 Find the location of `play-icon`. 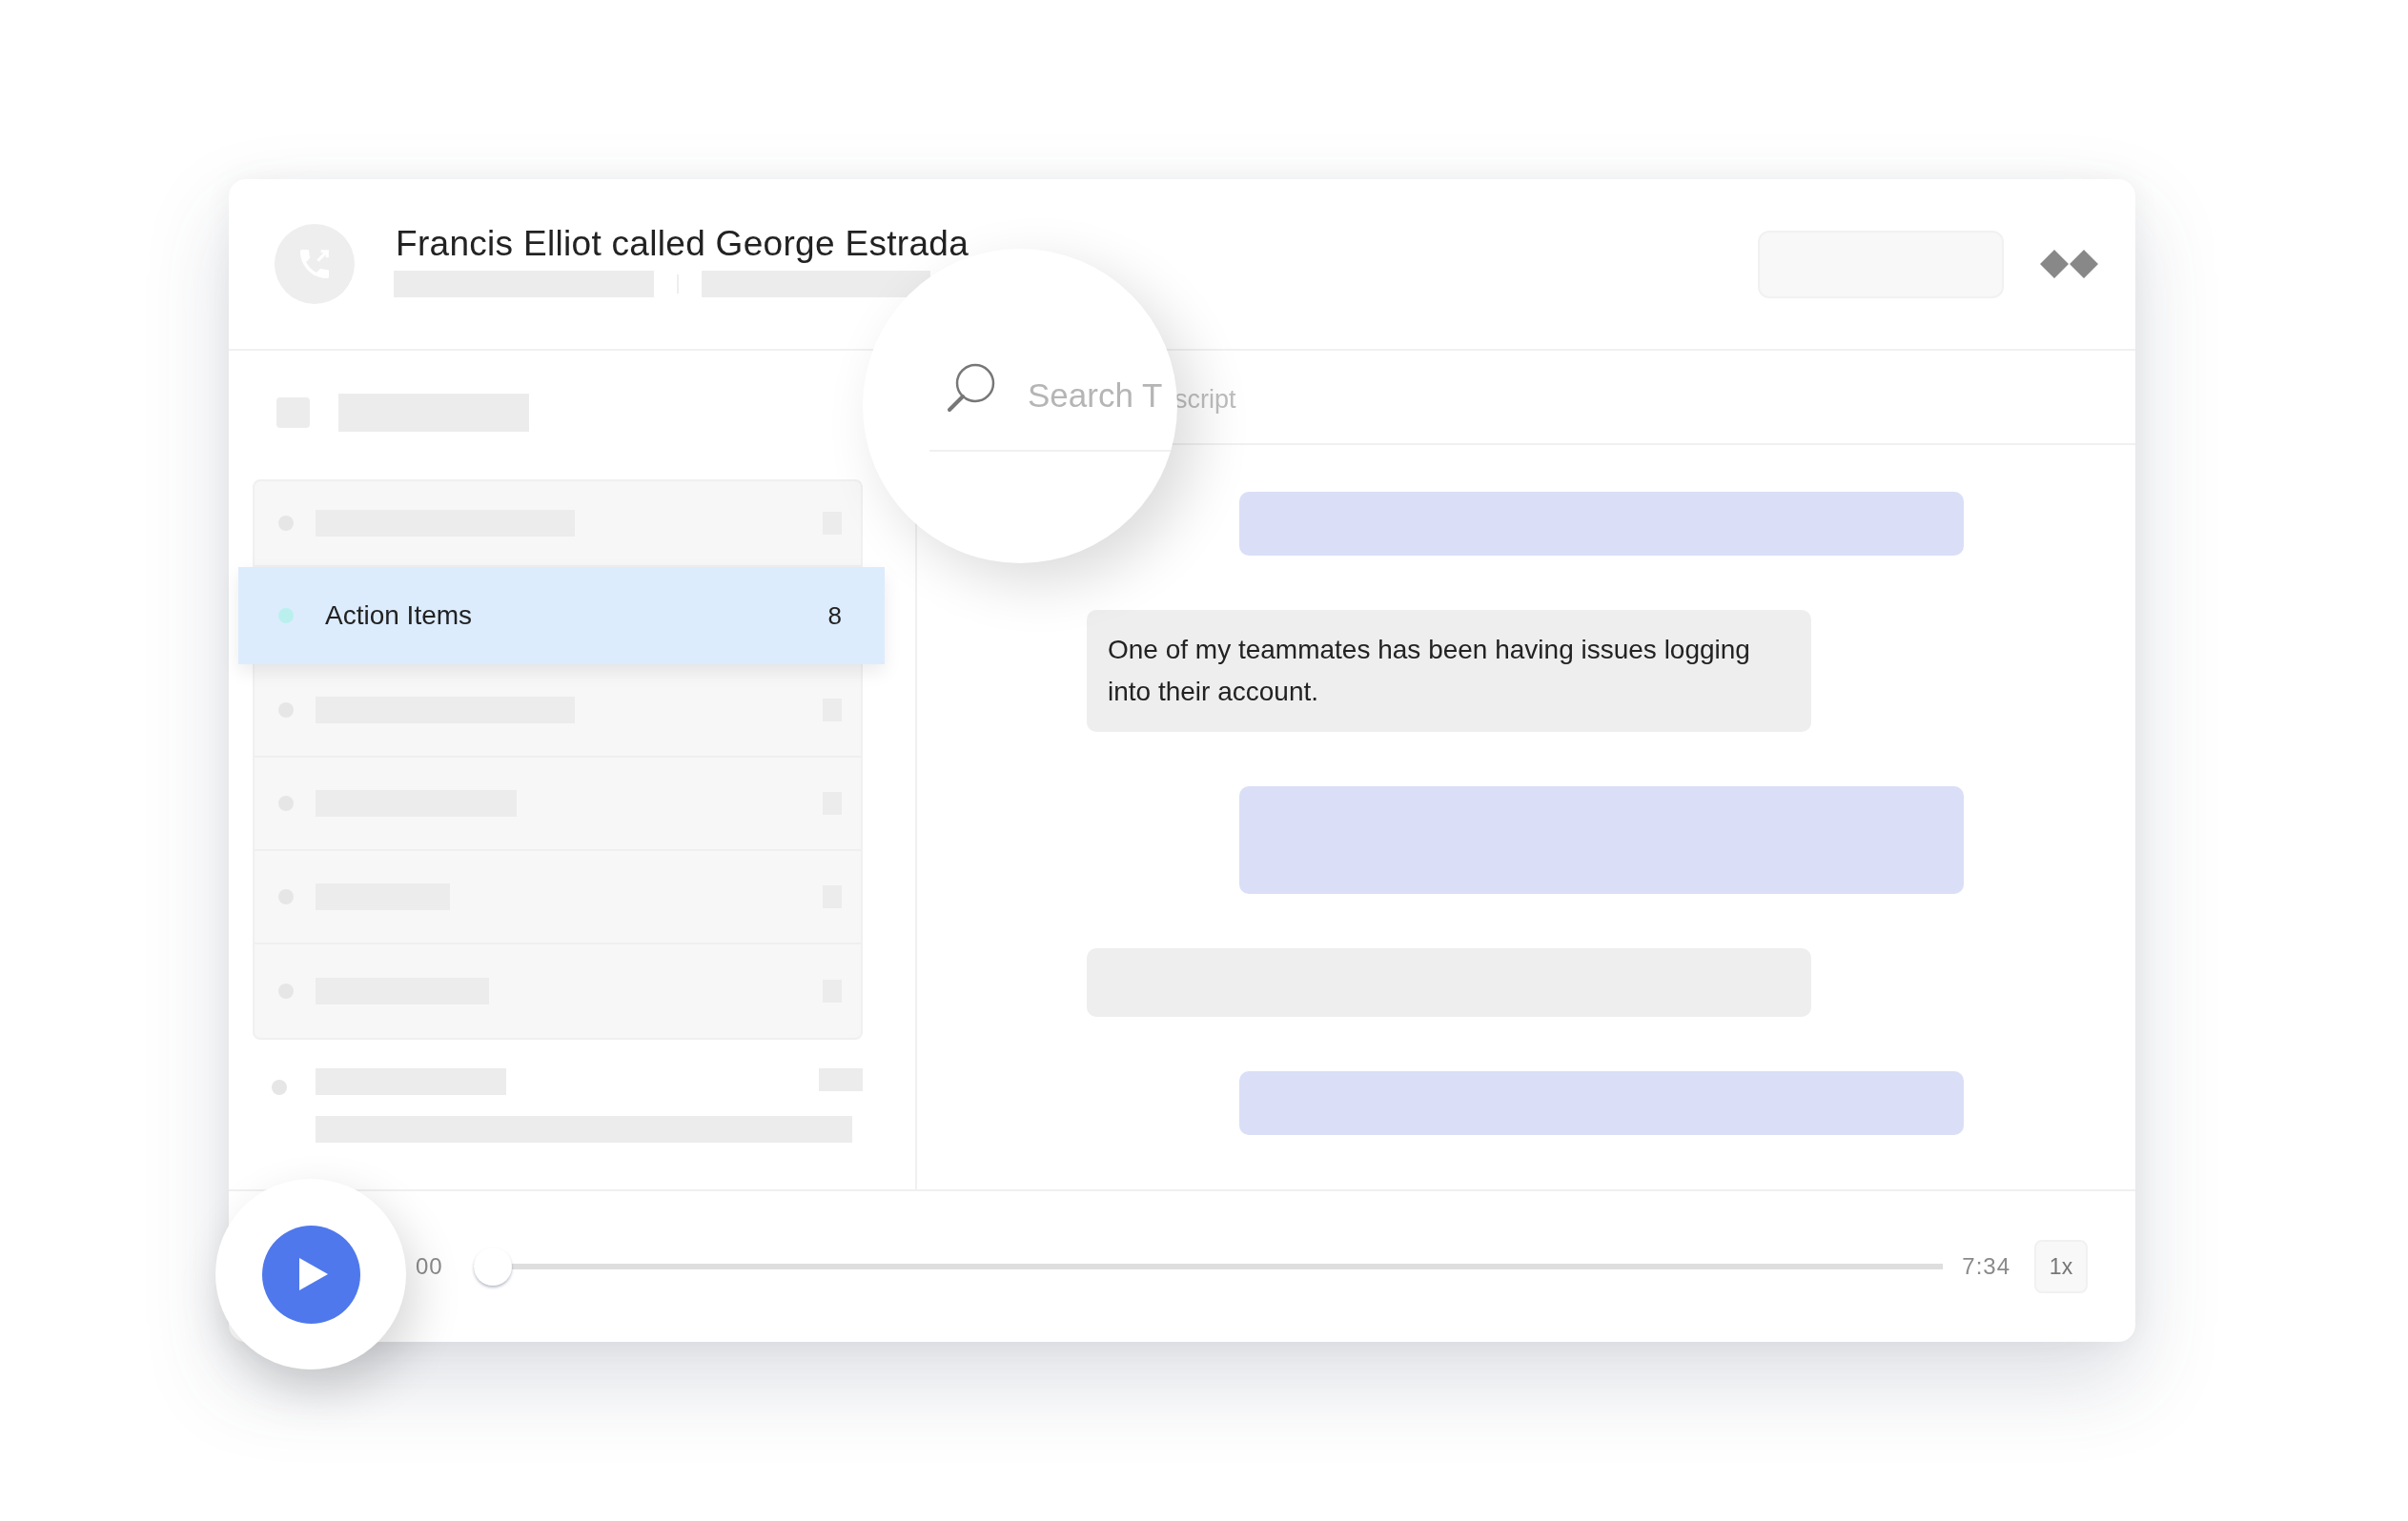

play-icon is located at coordinates (313, 1274).